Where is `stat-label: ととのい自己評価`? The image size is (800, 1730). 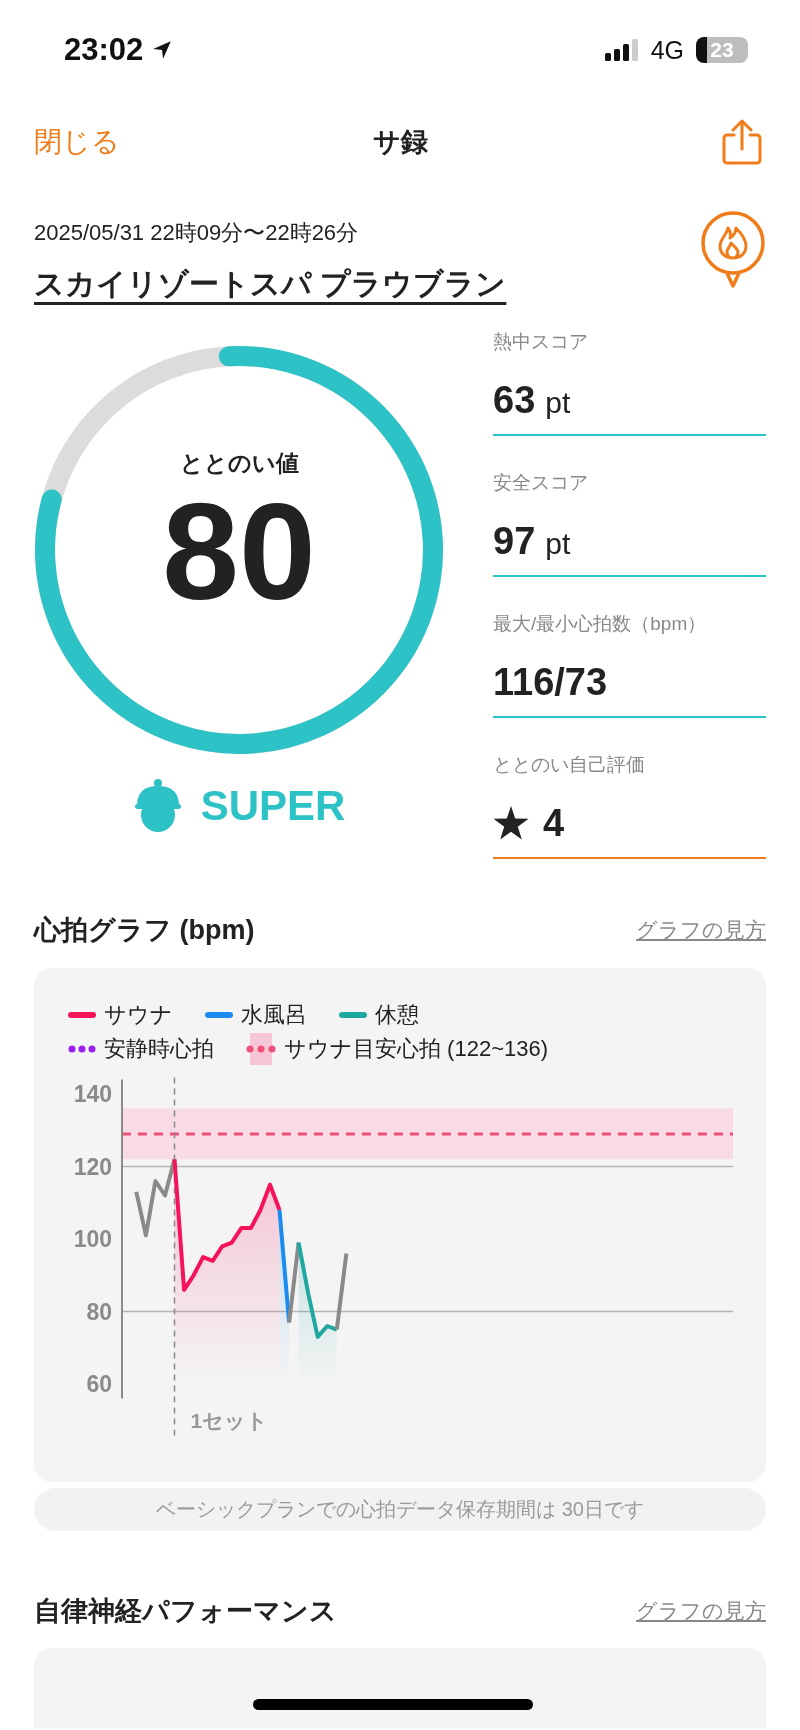
stat-label: ととのい自己評価 is located at coordinates (569, 765).